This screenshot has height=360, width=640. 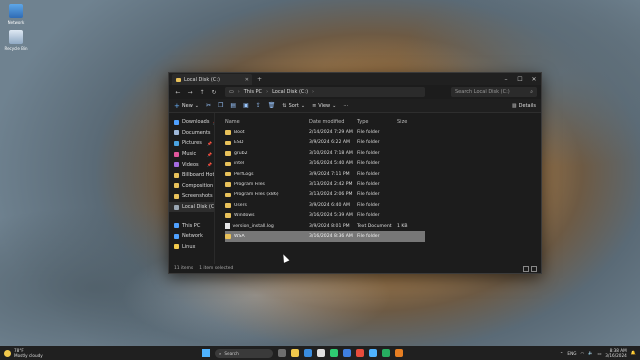 I want to click on window-tab: Local Disk (C:) ✕, so click(x=212, y=79).